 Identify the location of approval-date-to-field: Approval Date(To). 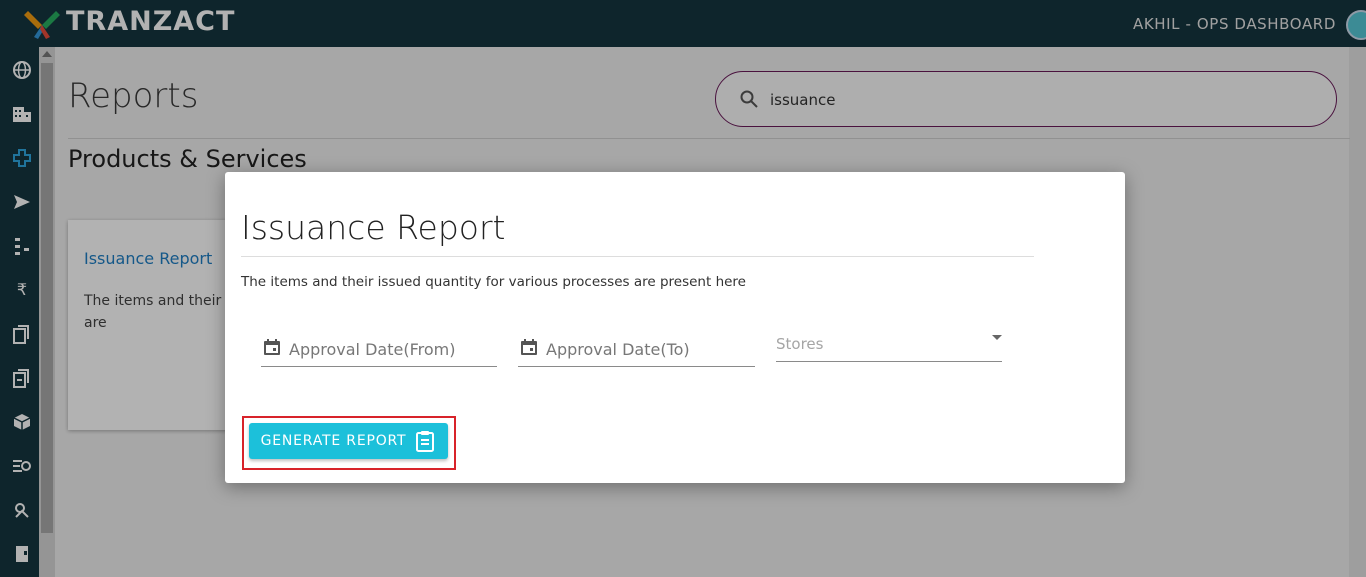
(636, 347).